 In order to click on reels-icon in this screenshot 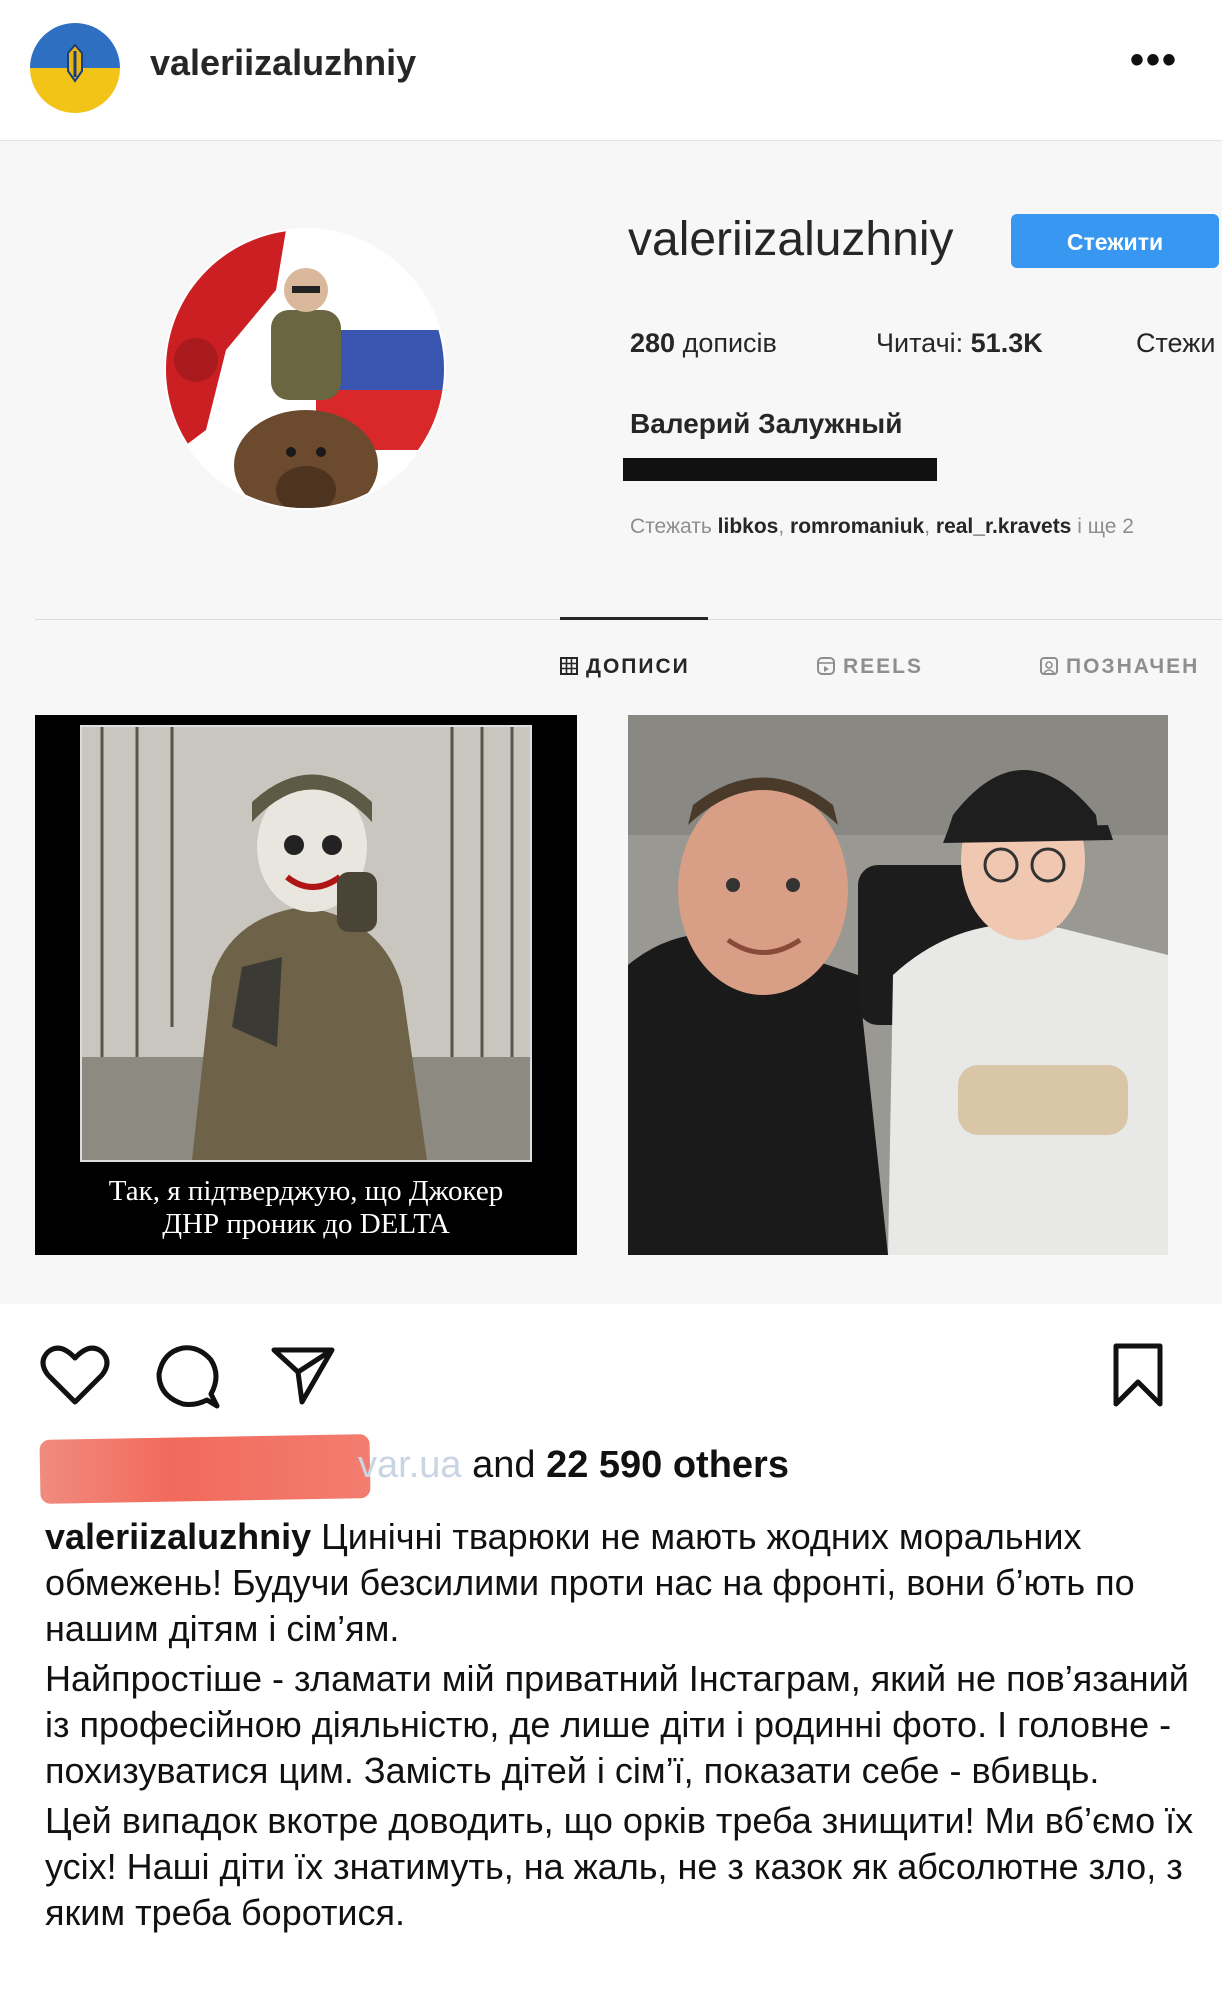, I will do `click(826, 666)`.